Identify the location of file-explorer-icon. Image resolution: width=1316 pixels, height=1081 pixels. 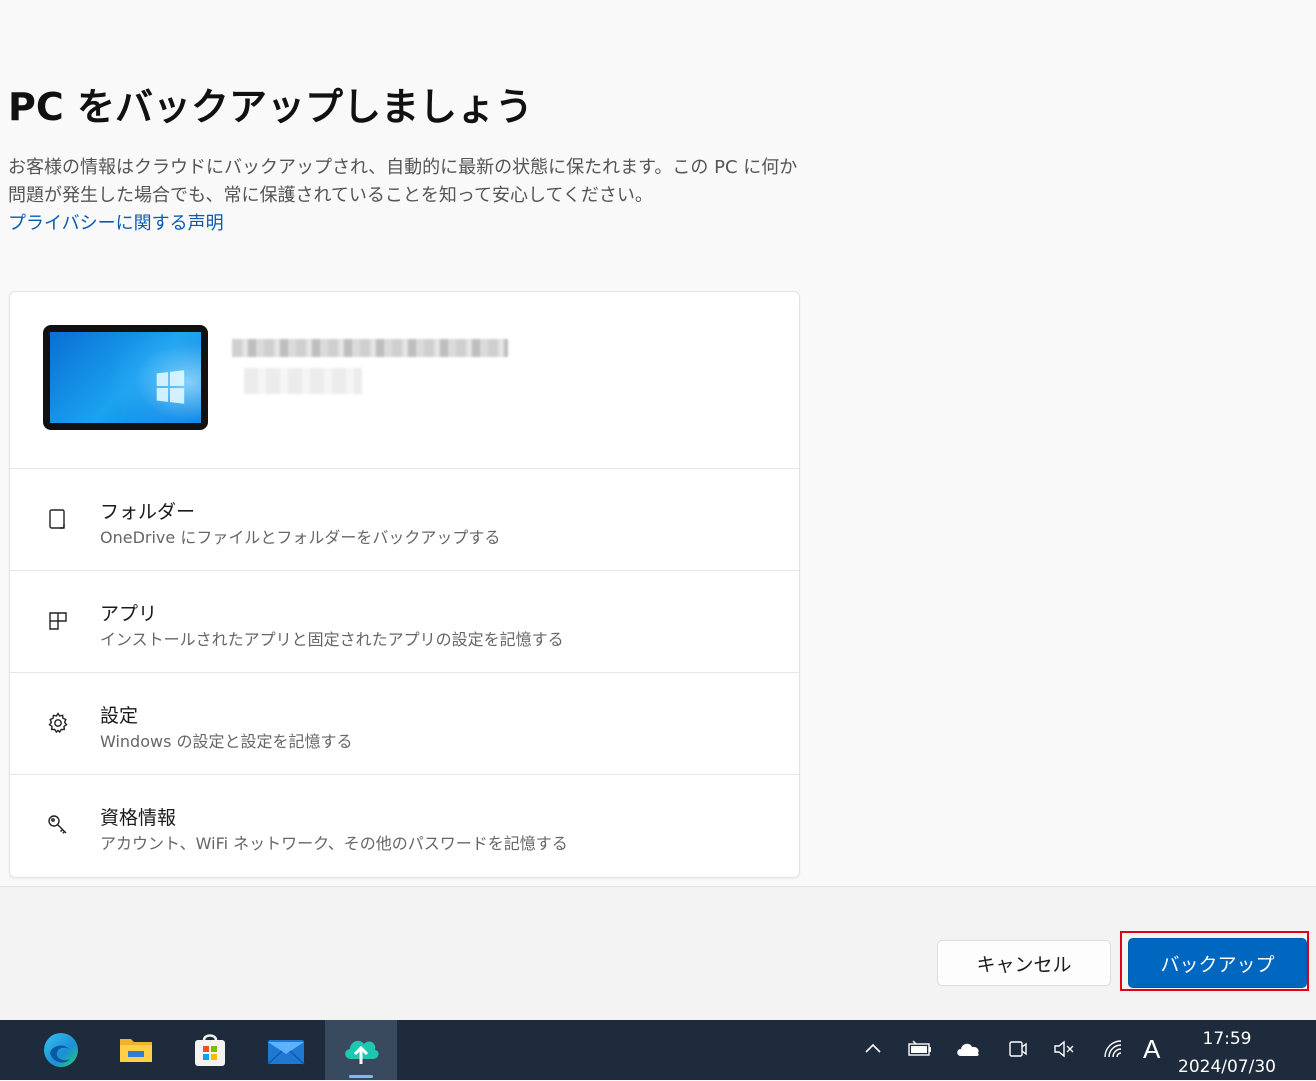
(136, 1050).